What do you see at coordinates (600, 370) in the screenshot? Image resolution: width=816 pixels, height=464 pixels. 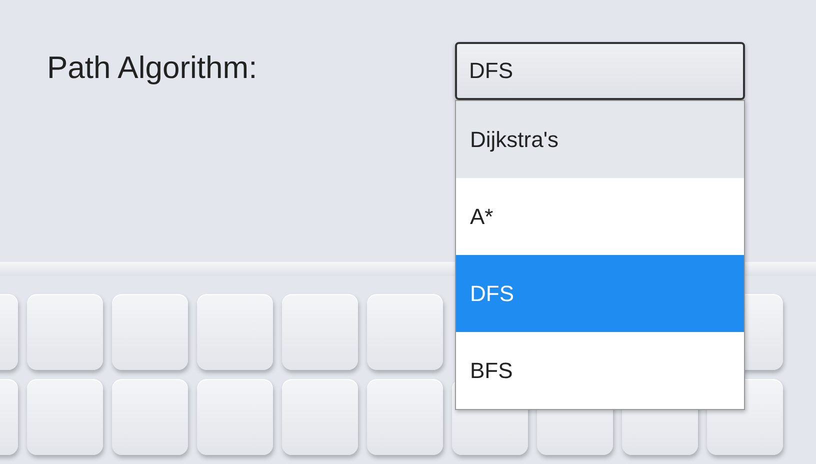 I see `dropdown-option: BFS` at bounding box center [600, 370].